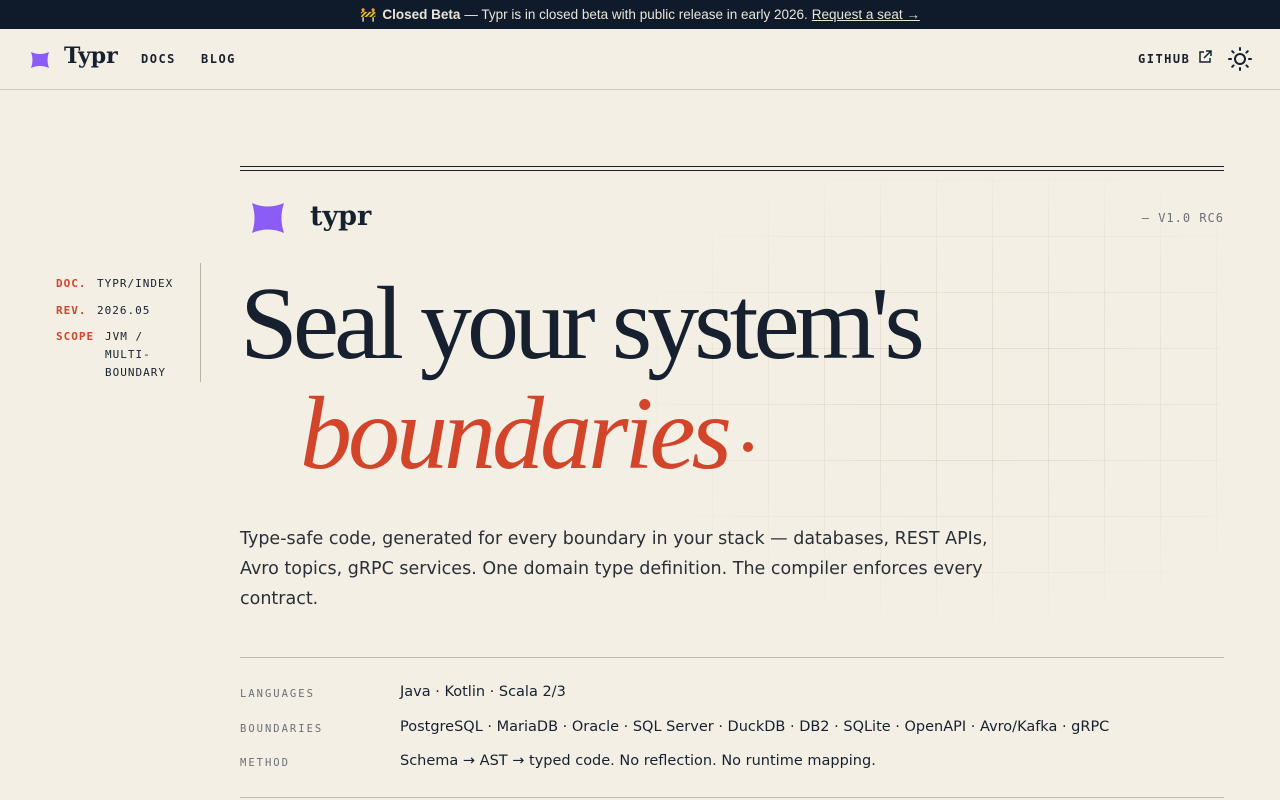  Describe the element at coordinates (732, 657) in the screenshot. I see `spec-divider-top` at that location.